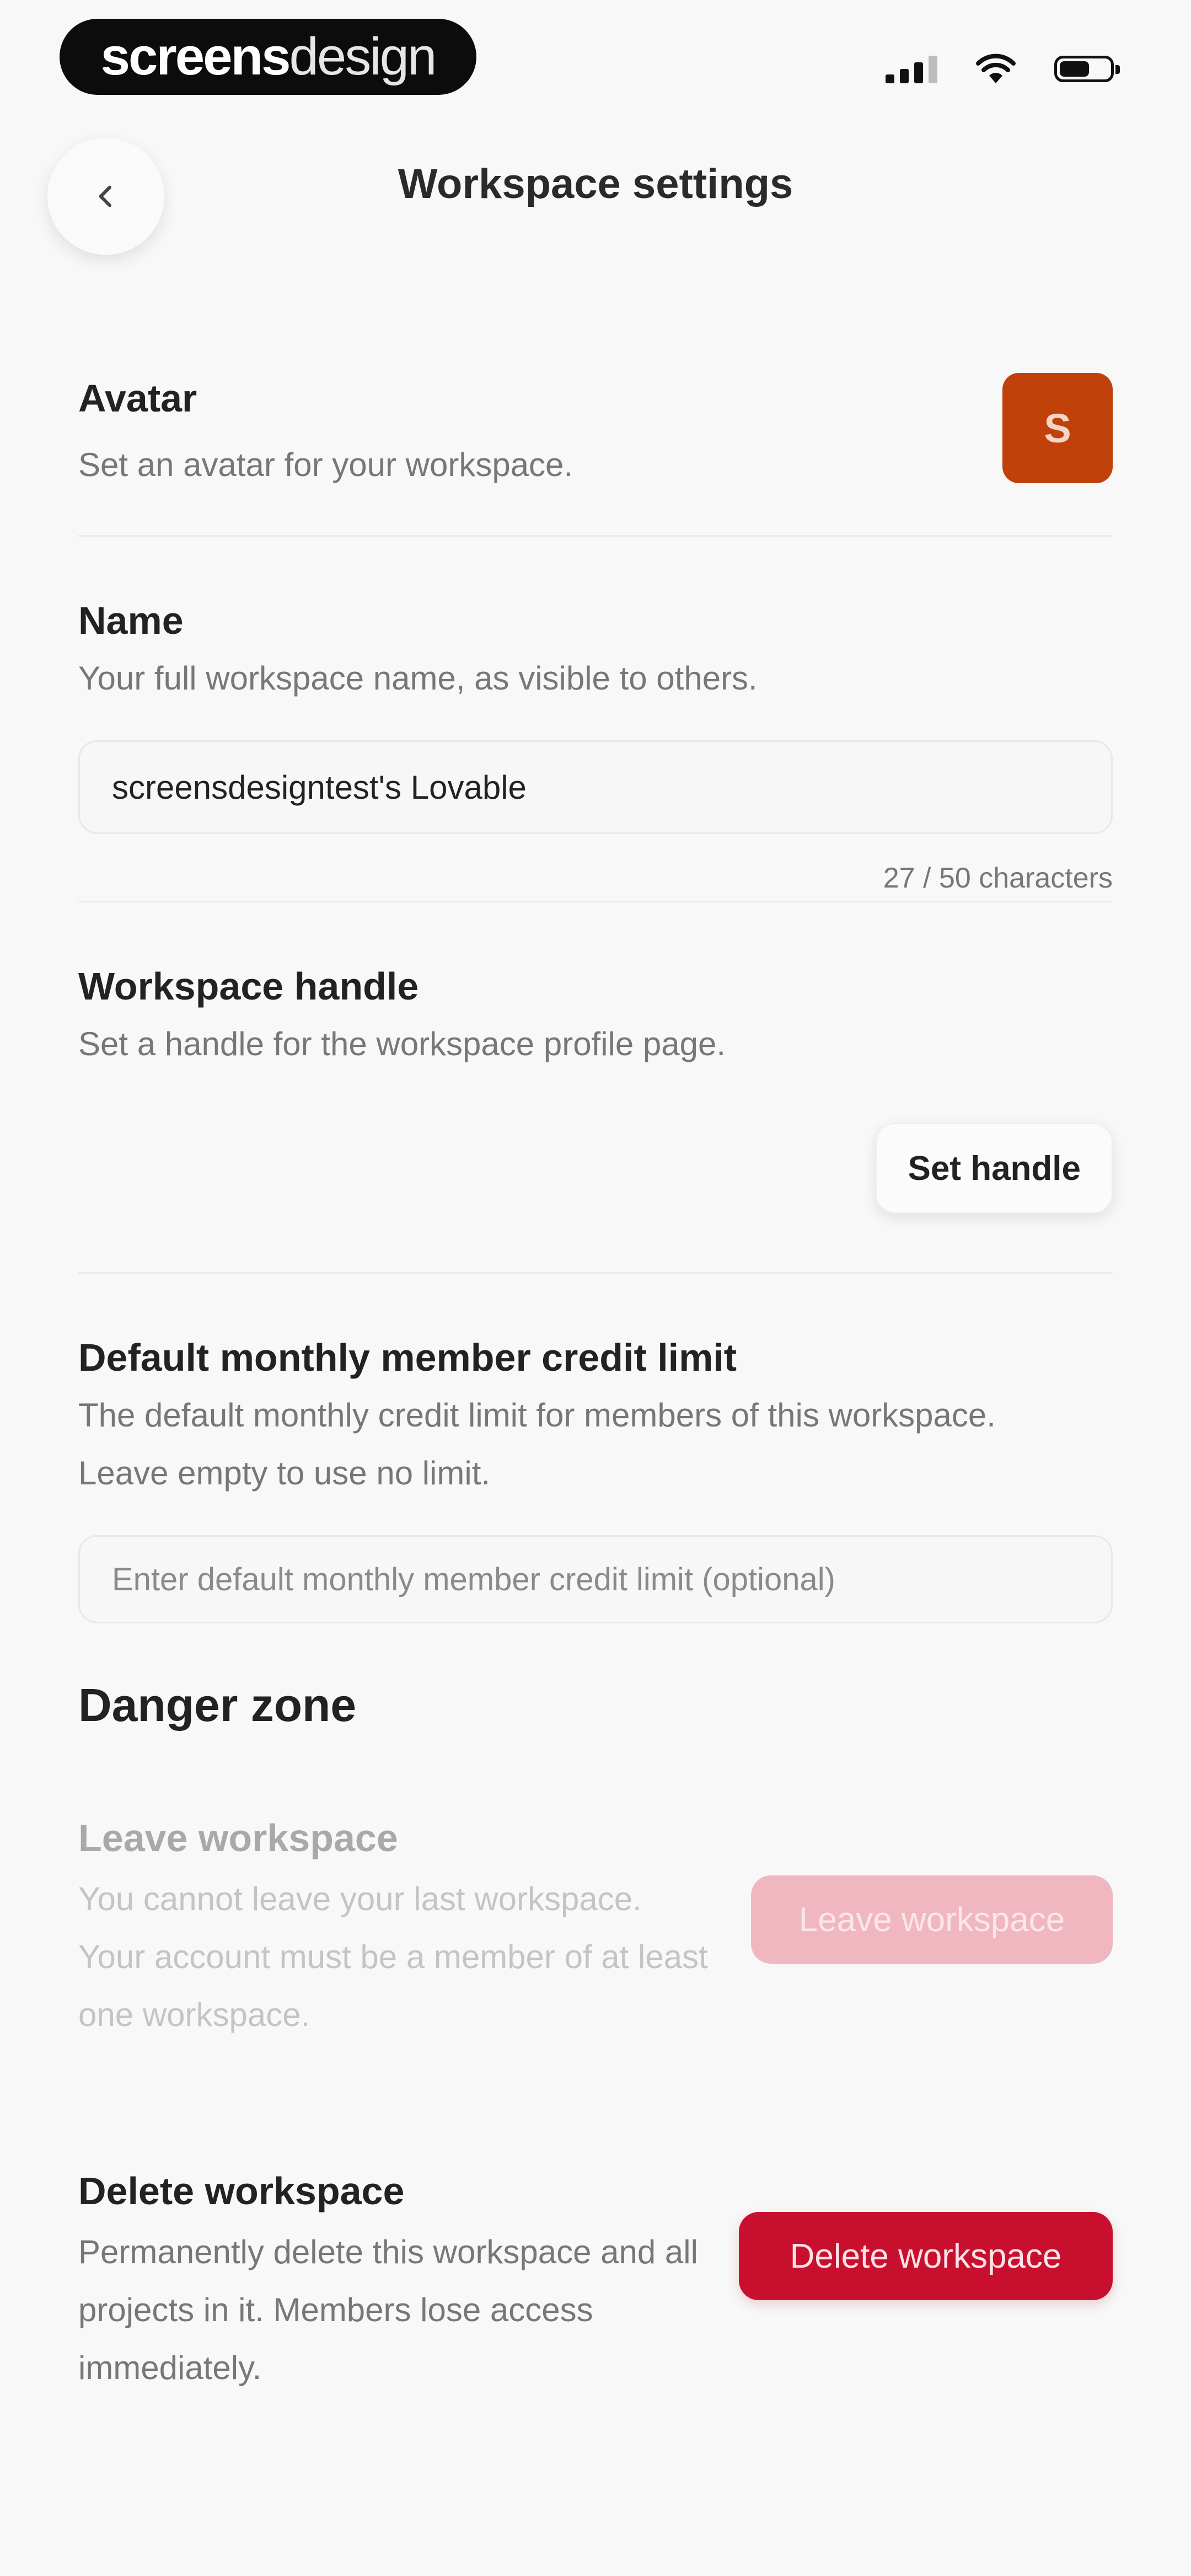  Describe the element at coordinates (248, 986) in the screenshot. I see `handle-label: Workspace handle` at that location.